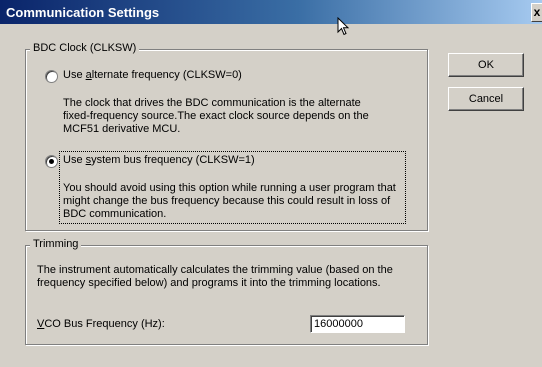 This screenshot has width=542, height=367. Describe the element at coordinates (83, 12) in the screenshot. I see `window-title: Communication Settings` at that location.